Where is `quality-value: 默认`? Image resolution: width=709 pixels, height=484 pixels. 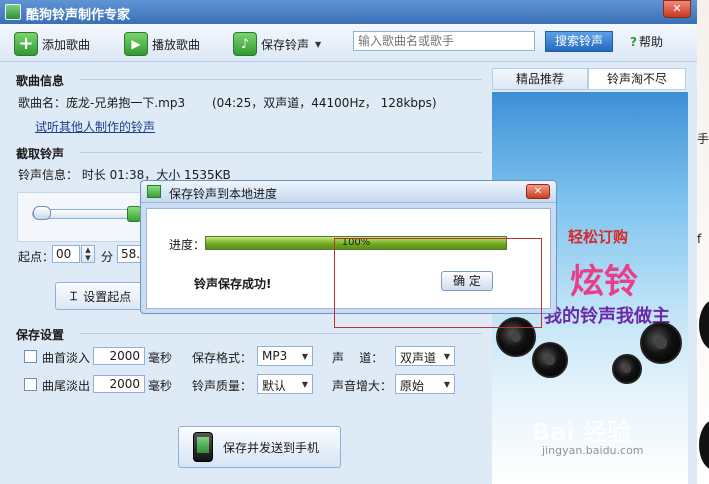
quality-value: 默认 is located at coordinates (274, 386).